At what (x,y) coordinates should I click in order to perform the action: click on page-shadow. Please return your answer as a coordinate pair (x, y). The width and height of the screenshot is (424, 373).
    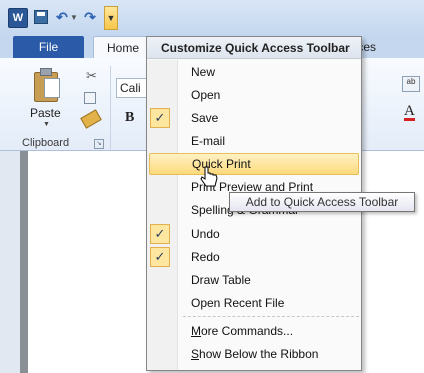
    Looking at the image, I should click on (24, 262).